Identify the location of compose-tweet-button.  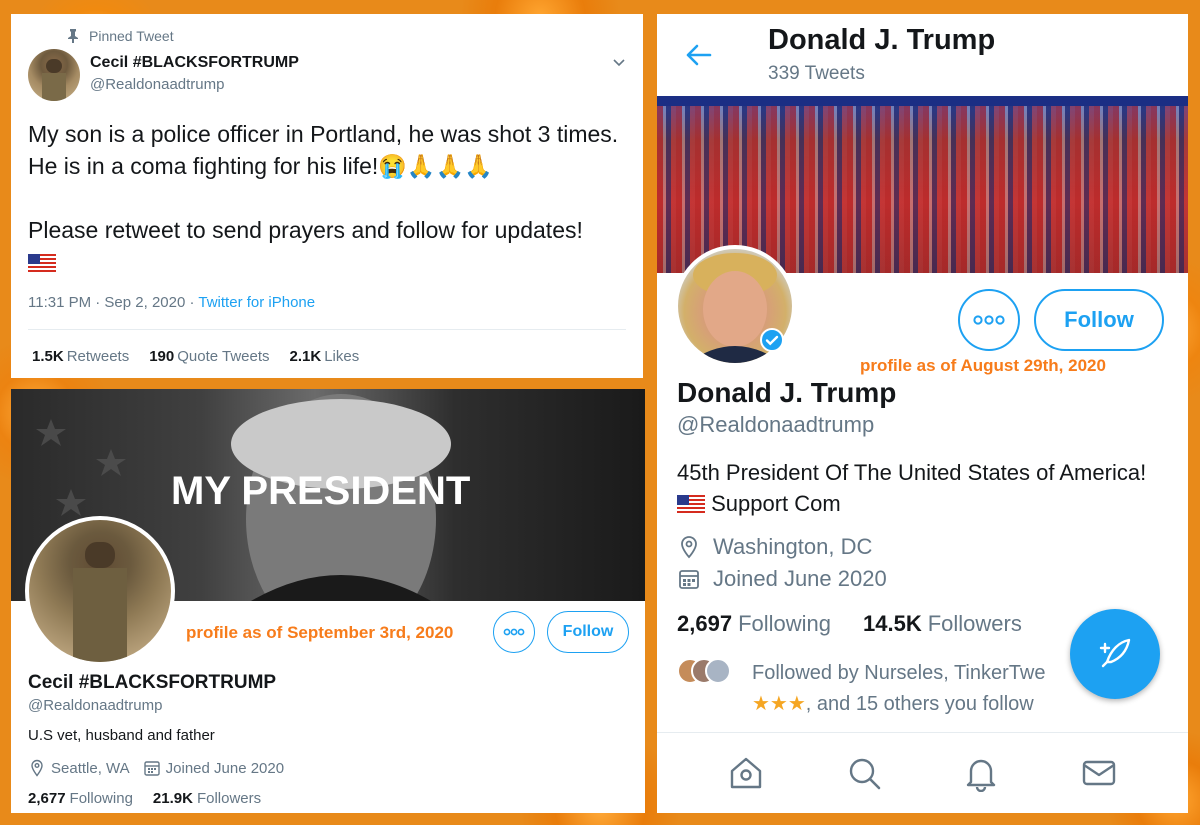
(1115, 654).